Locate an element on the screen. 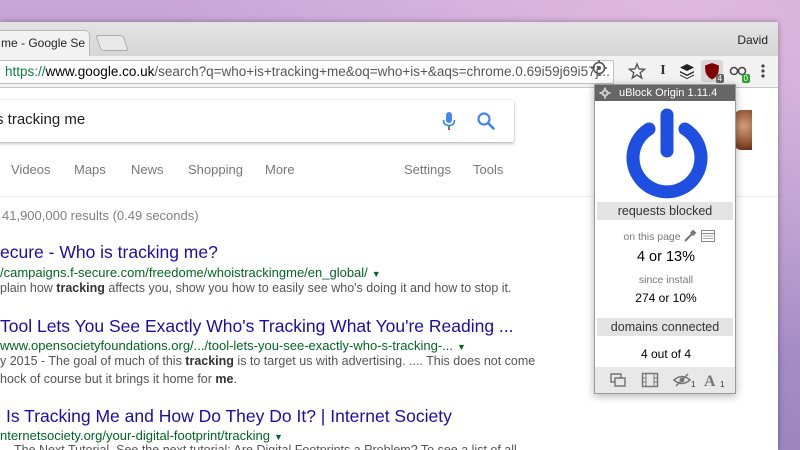  cosmetic-filter-badge: 1 is located at coordinates (693, 384).